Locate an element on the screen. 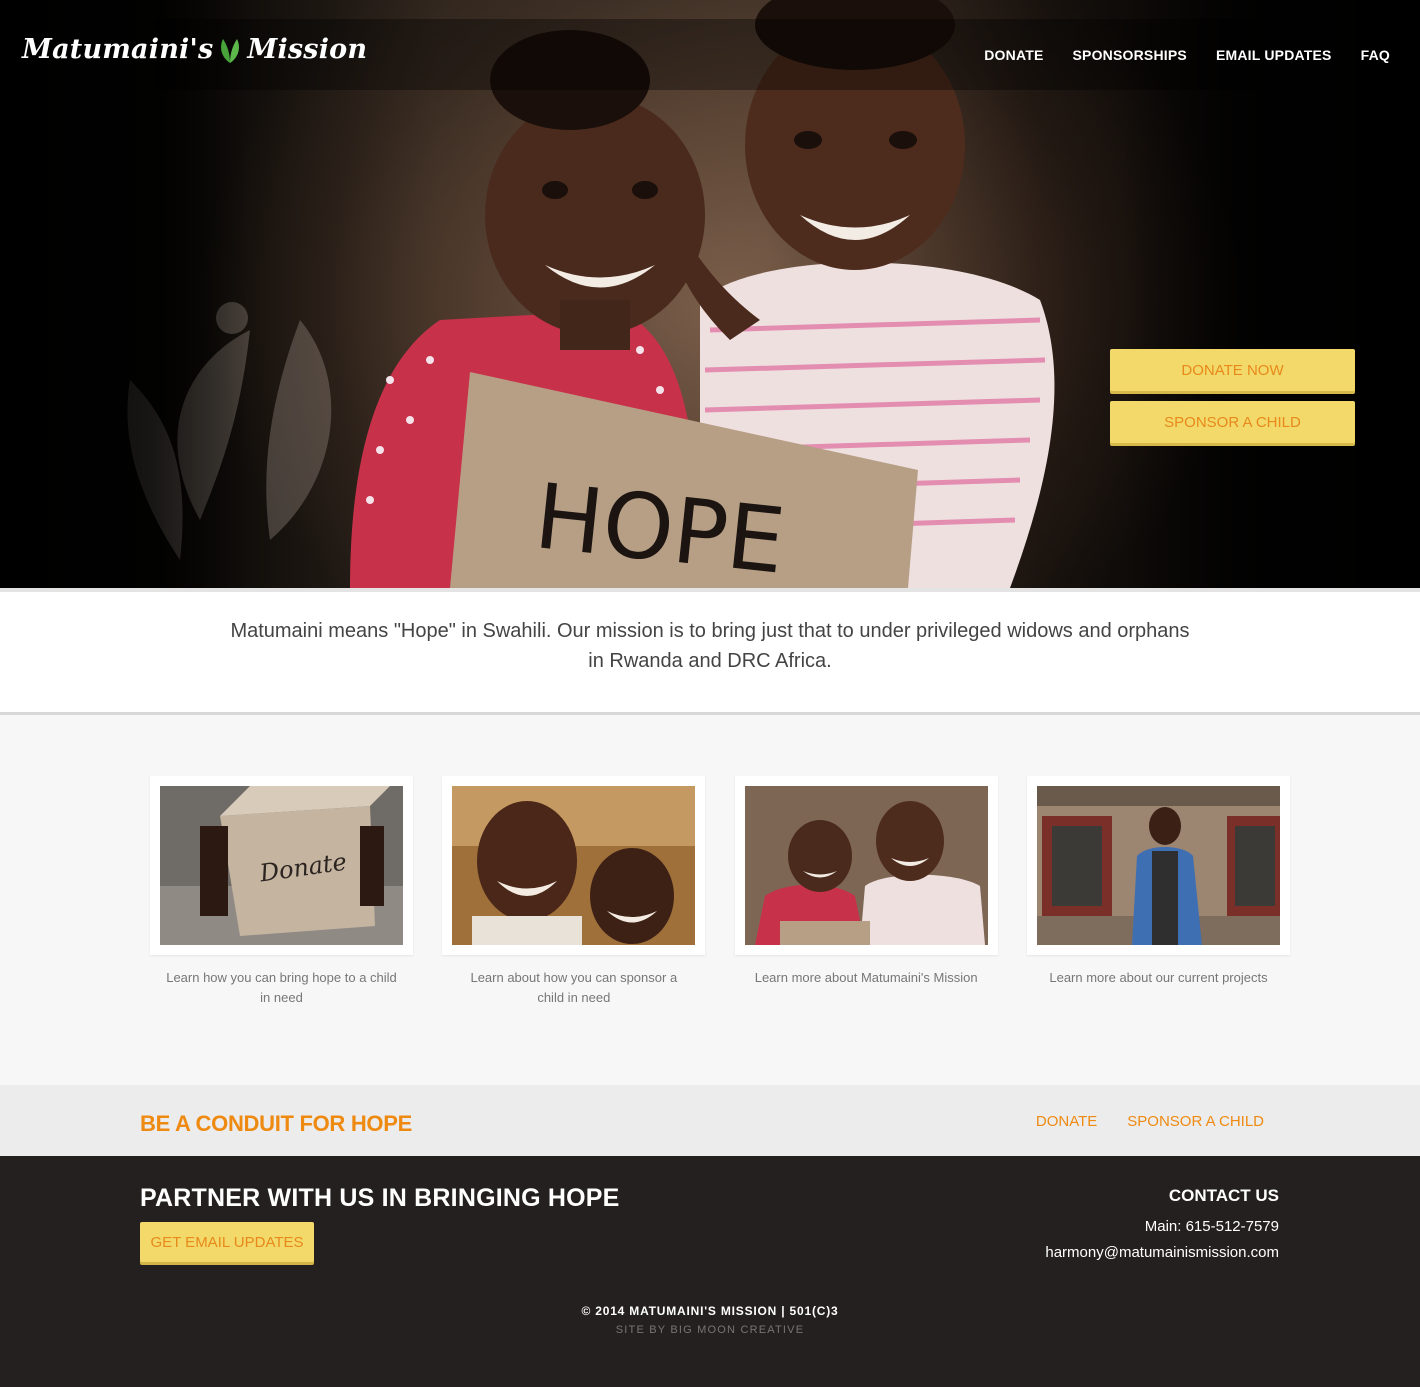 Image resolution: width=1420 pixels, height=1387 pixels. conduit-links: DONATE SPONSOR A CHILD is located at coordinates (1150, 1121).